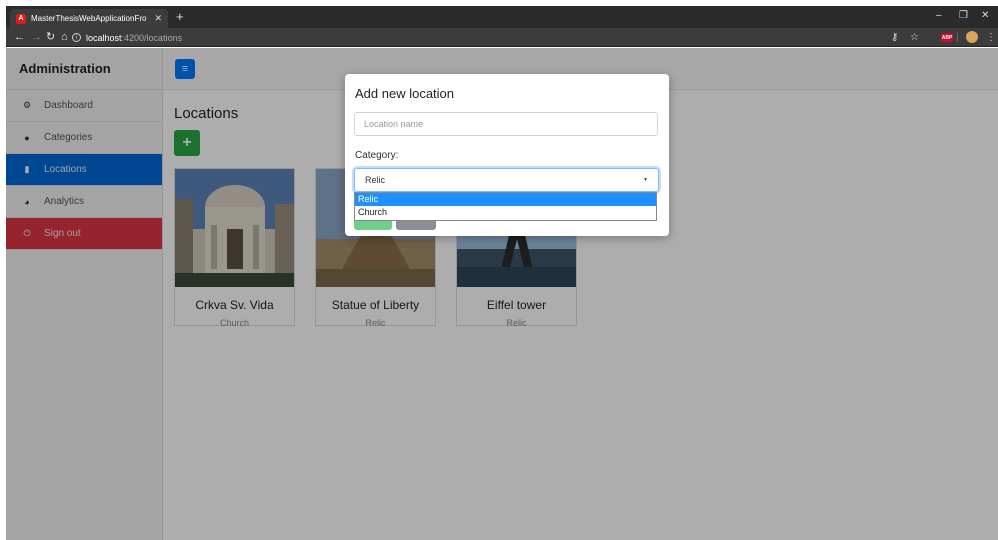 The image size is (998, 540). I want to click on category-select: Relic ▼, so click(506, 180).